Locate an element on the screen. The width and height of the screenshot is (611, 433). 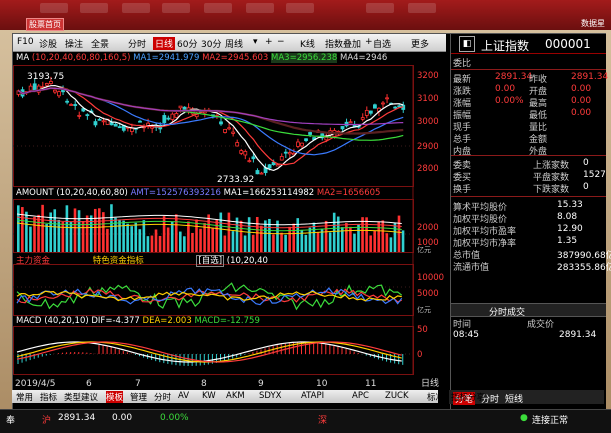
indicator-tab: APC is located at coordinates (360, 396).